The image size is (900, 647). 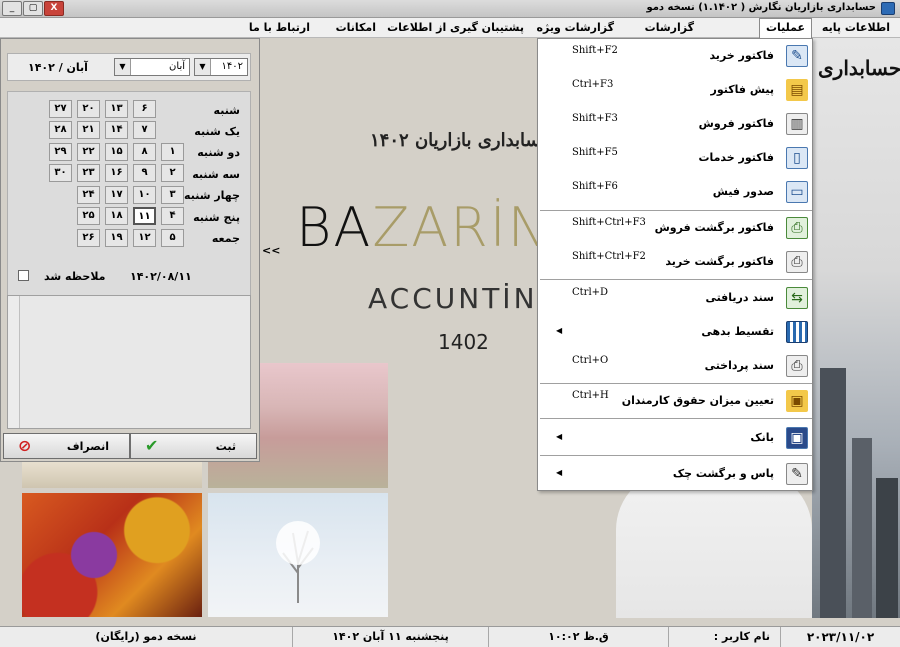 I want to click on maximize-button: ▢, so click(x=33, y=8).